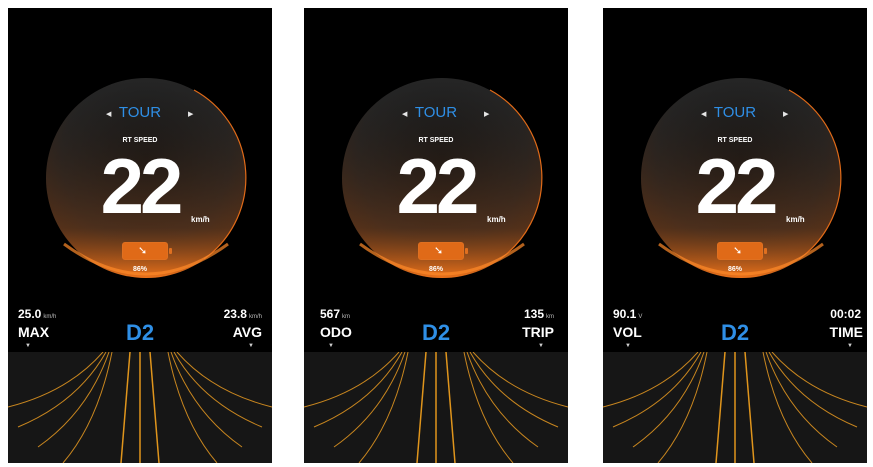  What do you see at coordinates (735, 332) in the screenshot?
I see `gear-indicator: D2` at bounding box center [735, 332].